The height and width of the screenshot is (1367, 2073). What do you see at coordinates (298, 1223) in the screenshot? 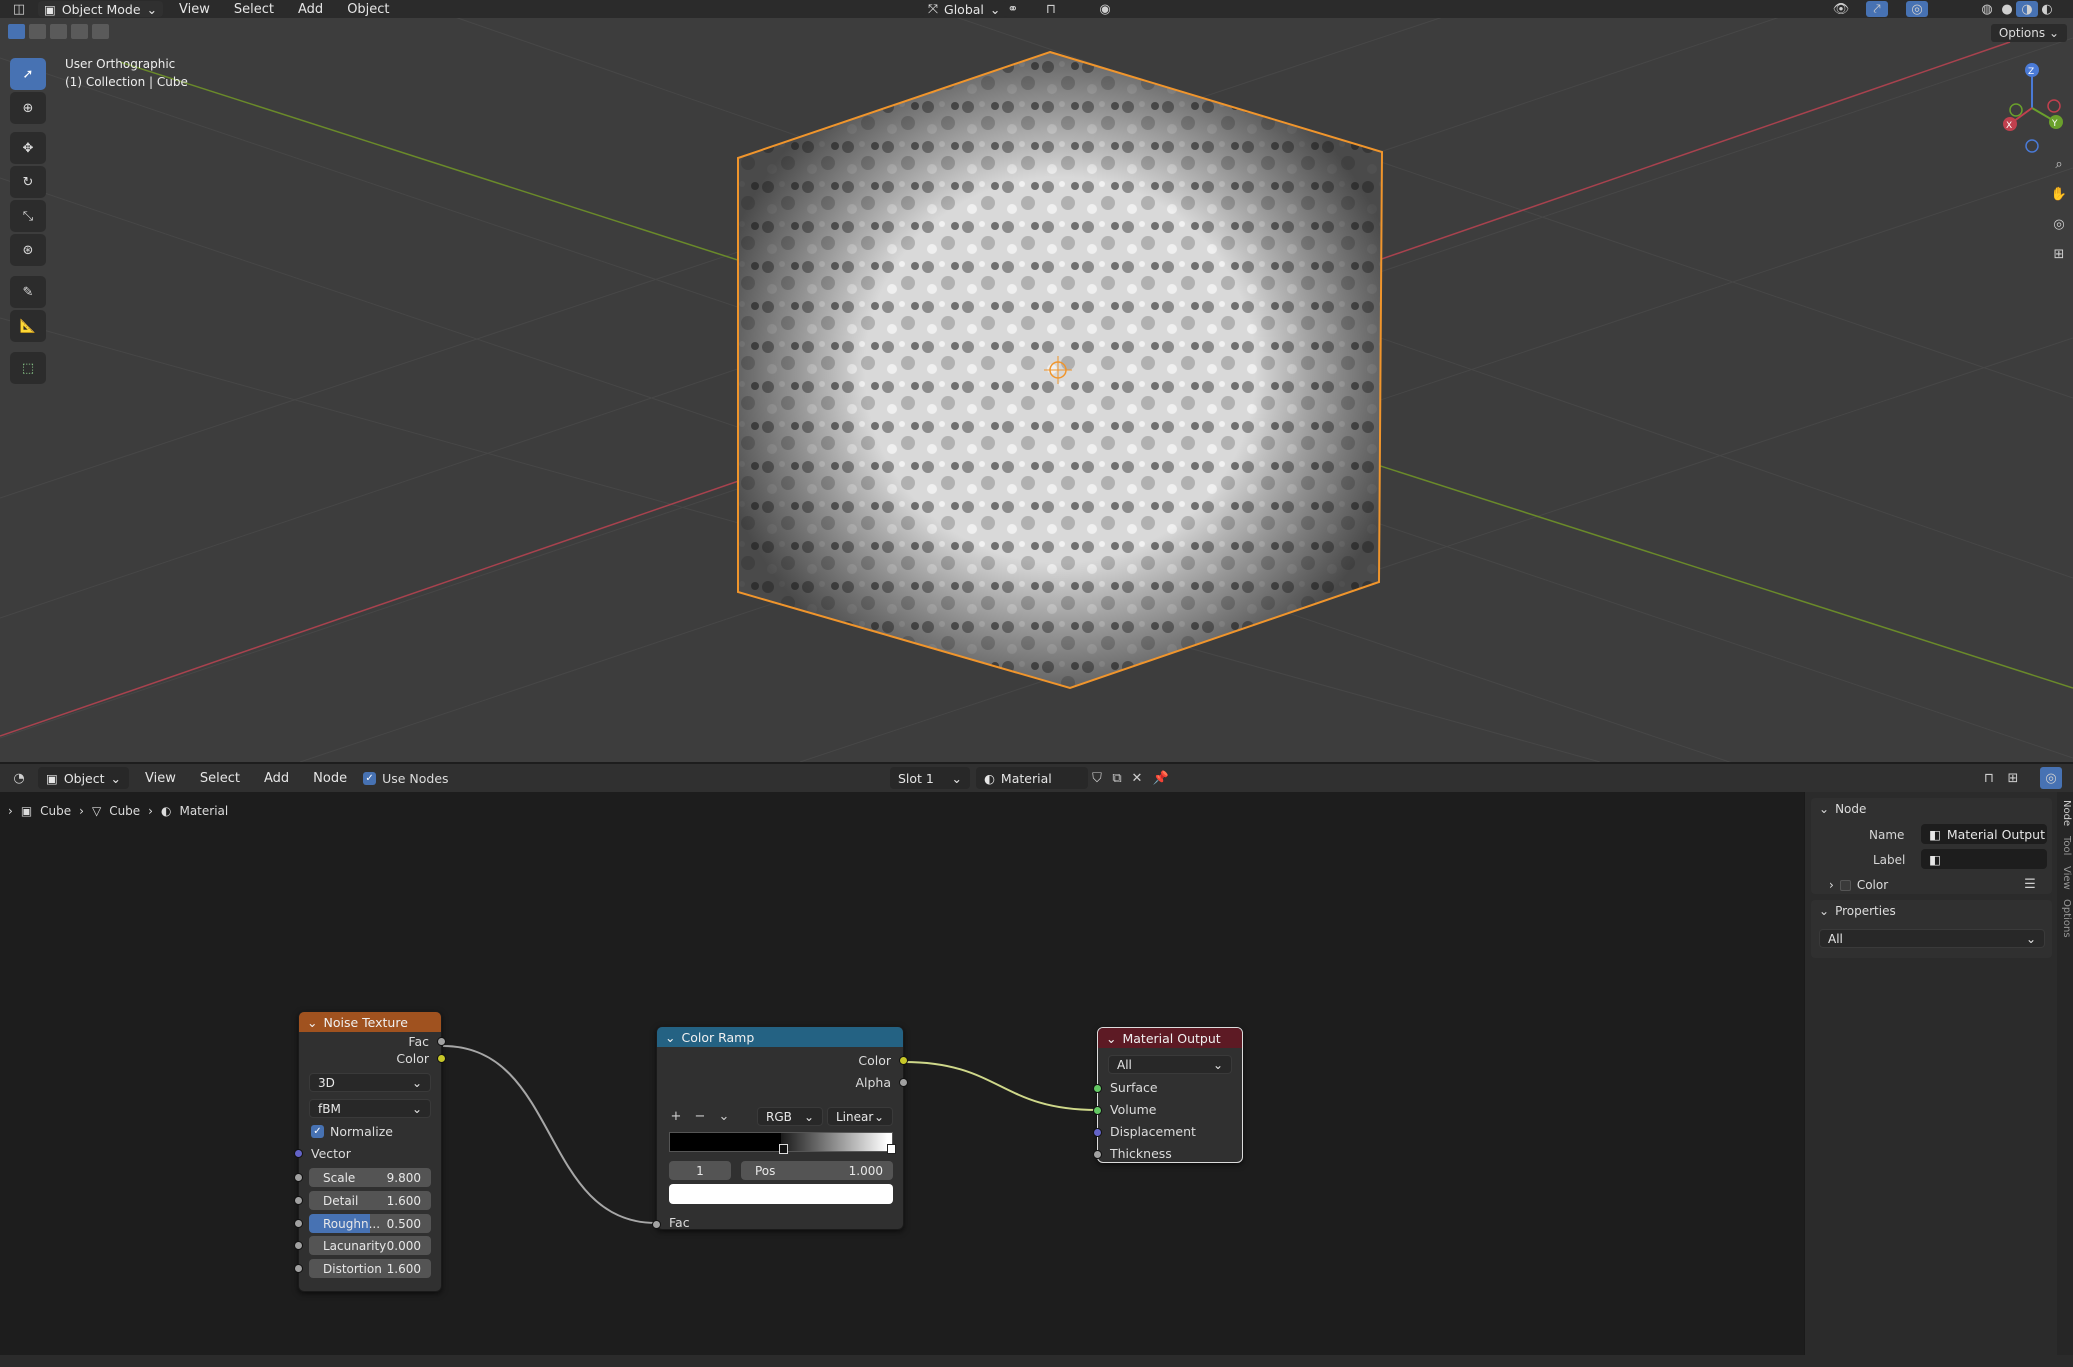
I see `roughness-input-socket` at bounding box center [298, 1223].